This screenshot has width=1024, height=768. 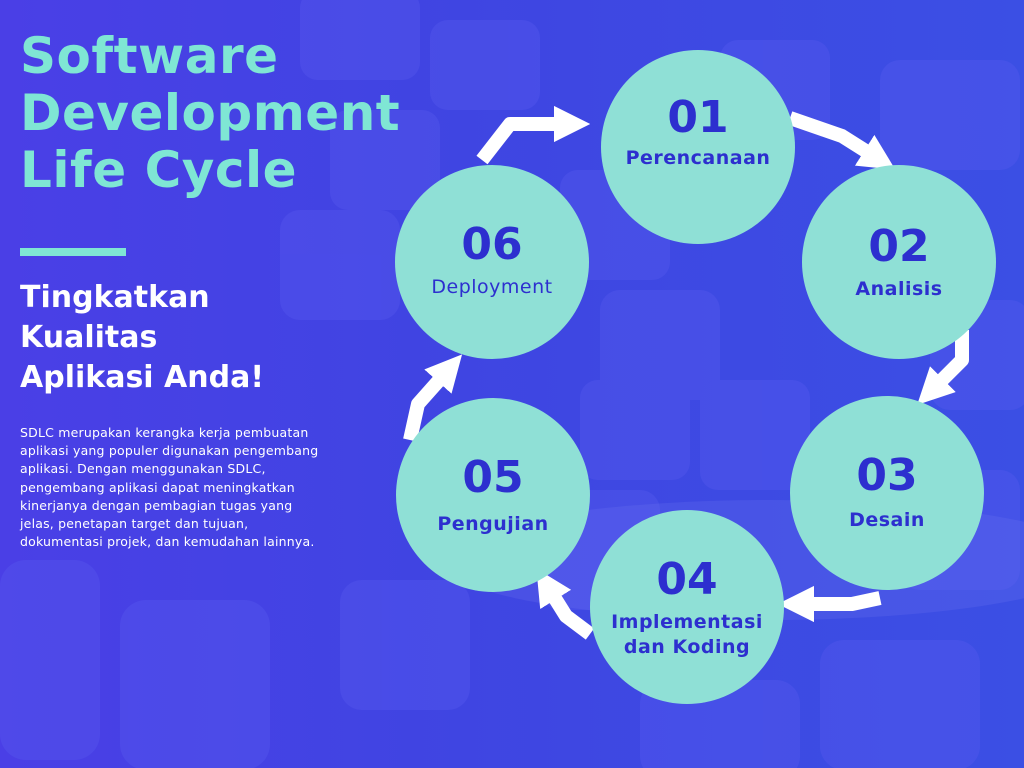 What do you see at coordinates (687, 579) in the screenshot?
I see `step-number: 04` at bounding box center [687, 579].